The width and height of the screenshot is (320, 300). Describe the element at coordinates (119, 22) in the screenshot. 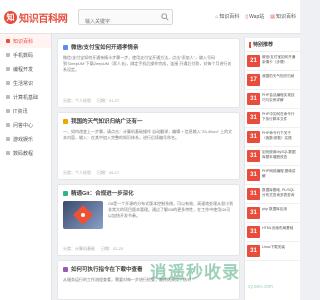

I see `search-input` at that location.